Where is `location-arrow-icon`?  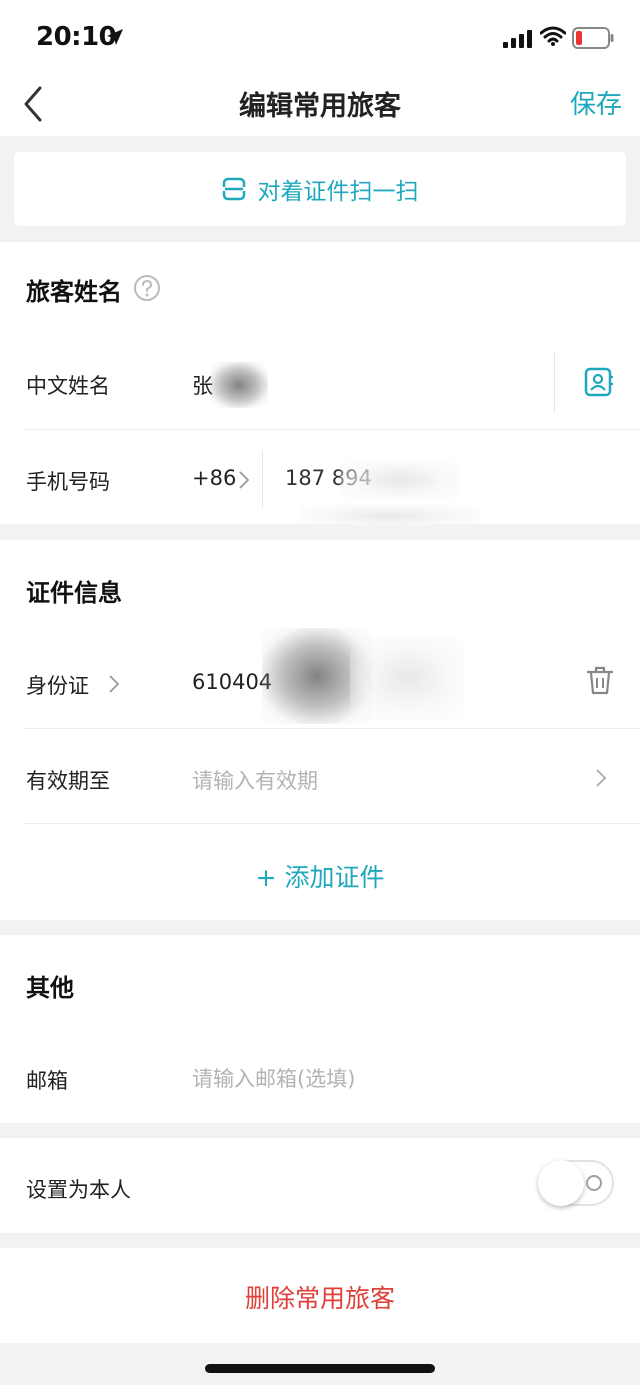
location-arrow-icon is located at coordinates (115, 37).